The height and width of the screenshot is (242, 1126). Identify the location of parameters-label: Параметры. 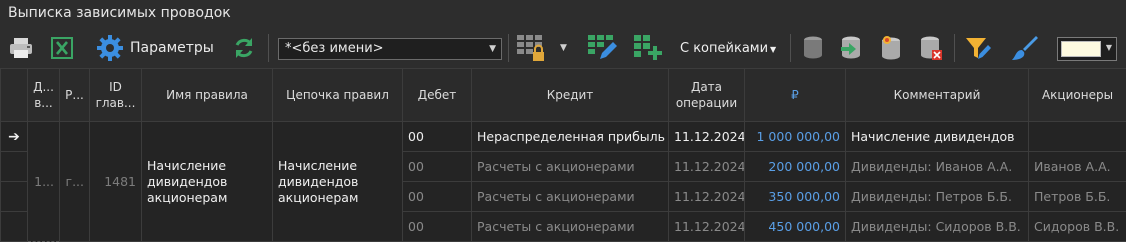
(172, 48).